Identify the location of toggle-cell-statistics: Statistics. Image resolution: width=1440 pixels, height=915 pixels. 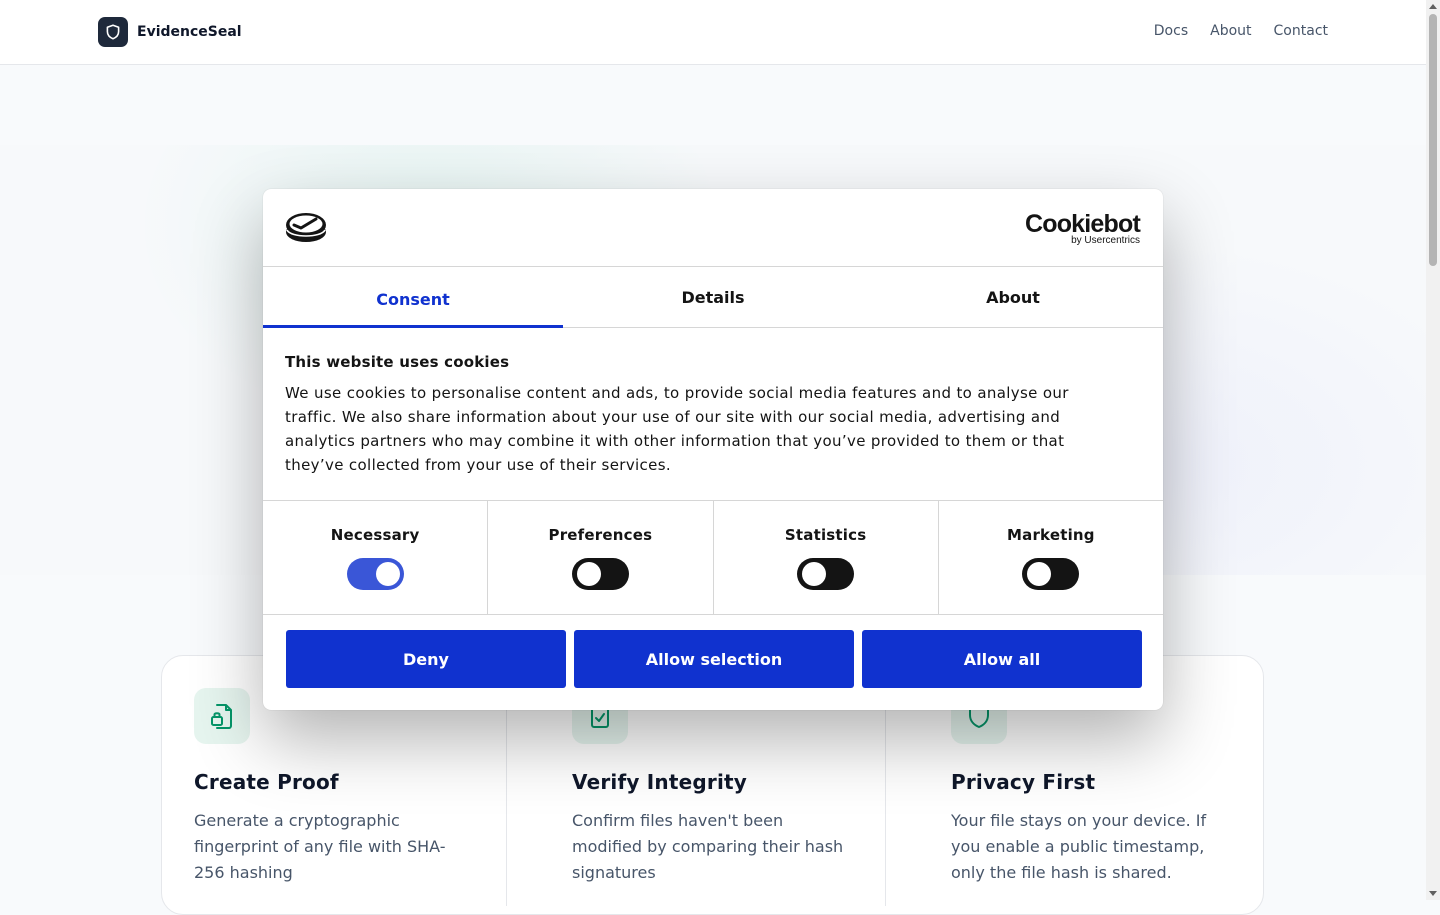
(826, 557).